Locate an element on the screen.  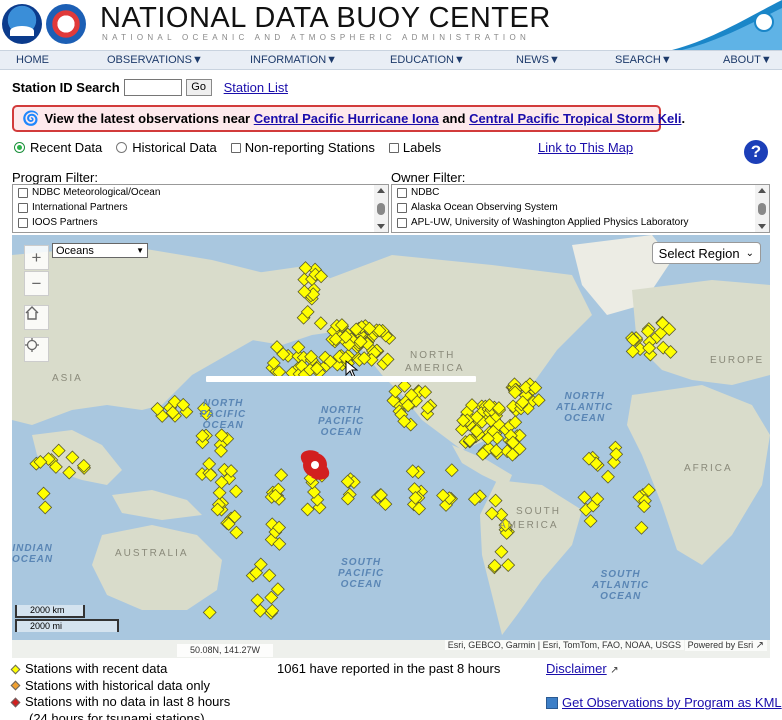
legend-historical: Stations with historical data only is located at coordinates (120, 686).